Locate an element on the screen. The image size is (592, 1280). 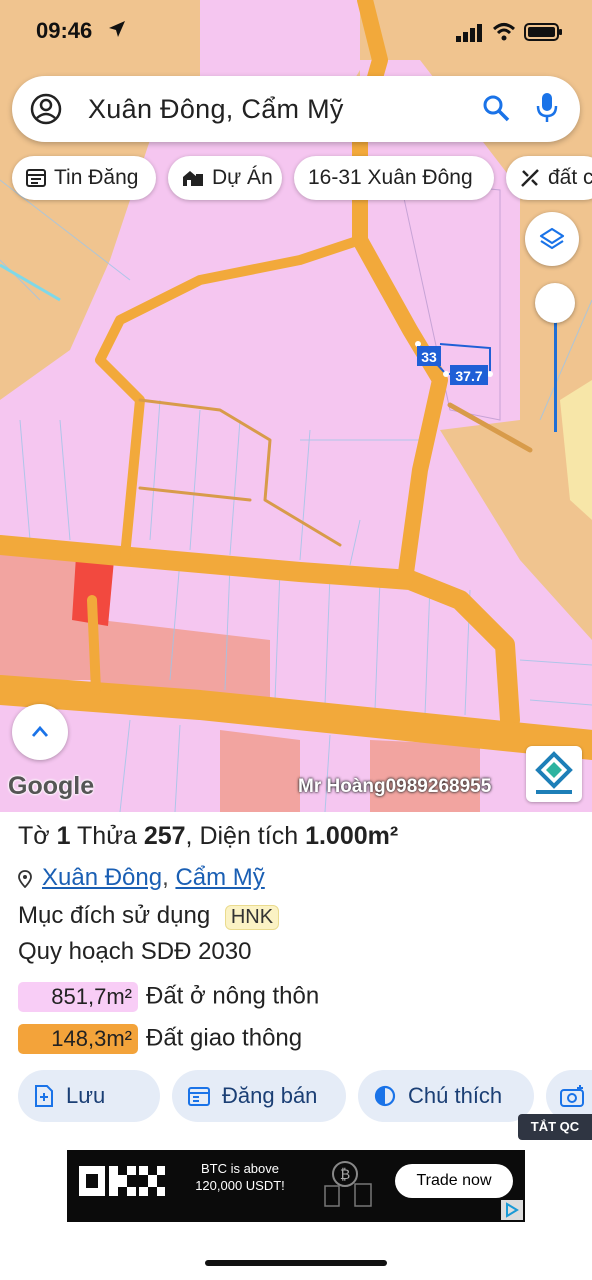
filter-chips: Tin Đăng Dự Án 16-31 Xuân Đông đất c is located at coordinates (296, 179).